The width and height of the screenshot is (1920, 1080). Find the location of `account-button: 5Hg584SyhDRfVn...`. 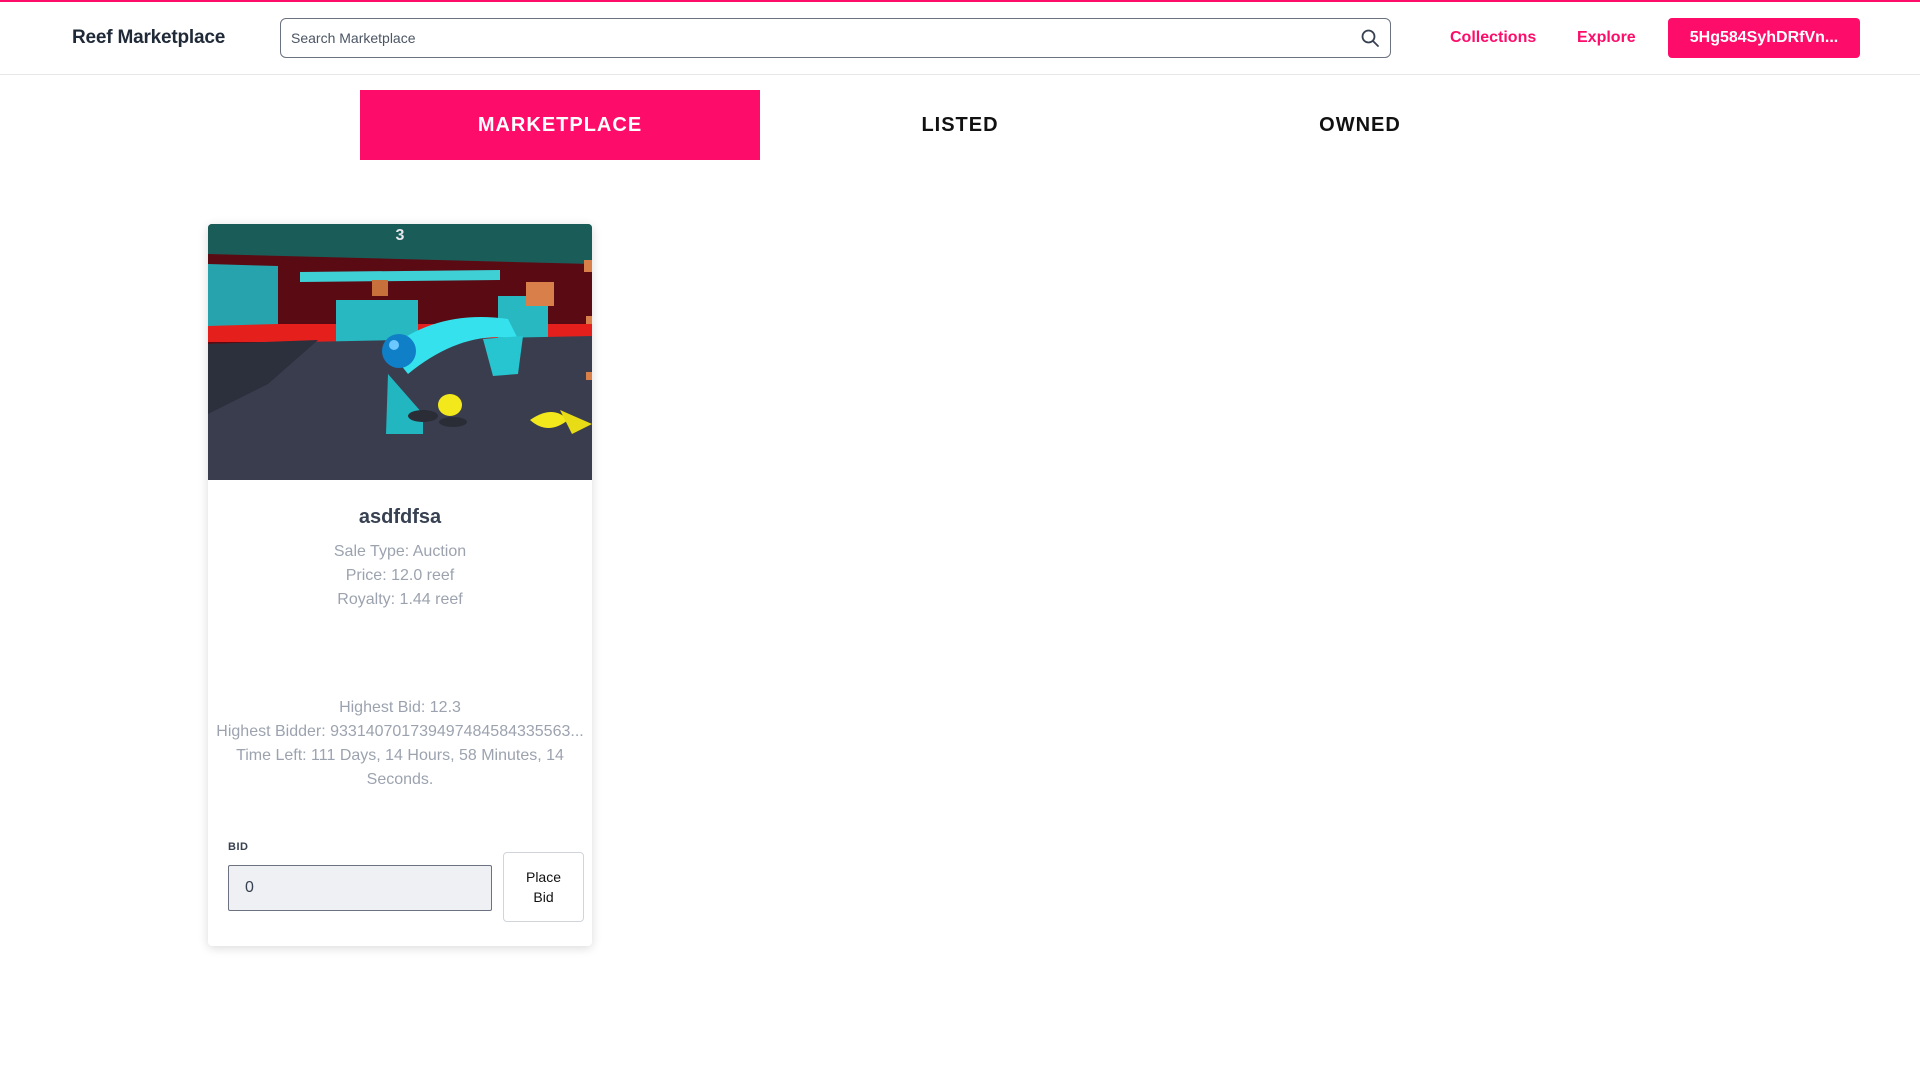

account-button: 5Hg584SyhDRfVn... is located at coordinates (1764, 38).